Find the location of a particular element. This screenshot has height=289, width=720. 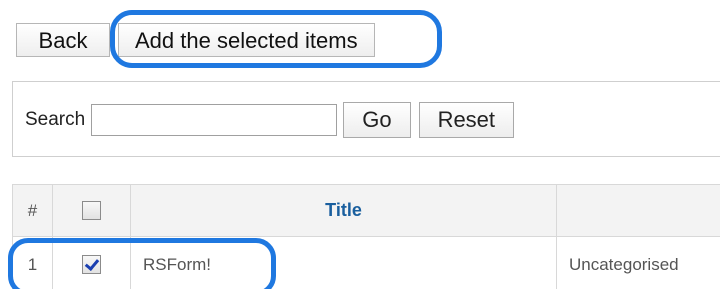

row-number: 1 is located at coordinates (32, 262).